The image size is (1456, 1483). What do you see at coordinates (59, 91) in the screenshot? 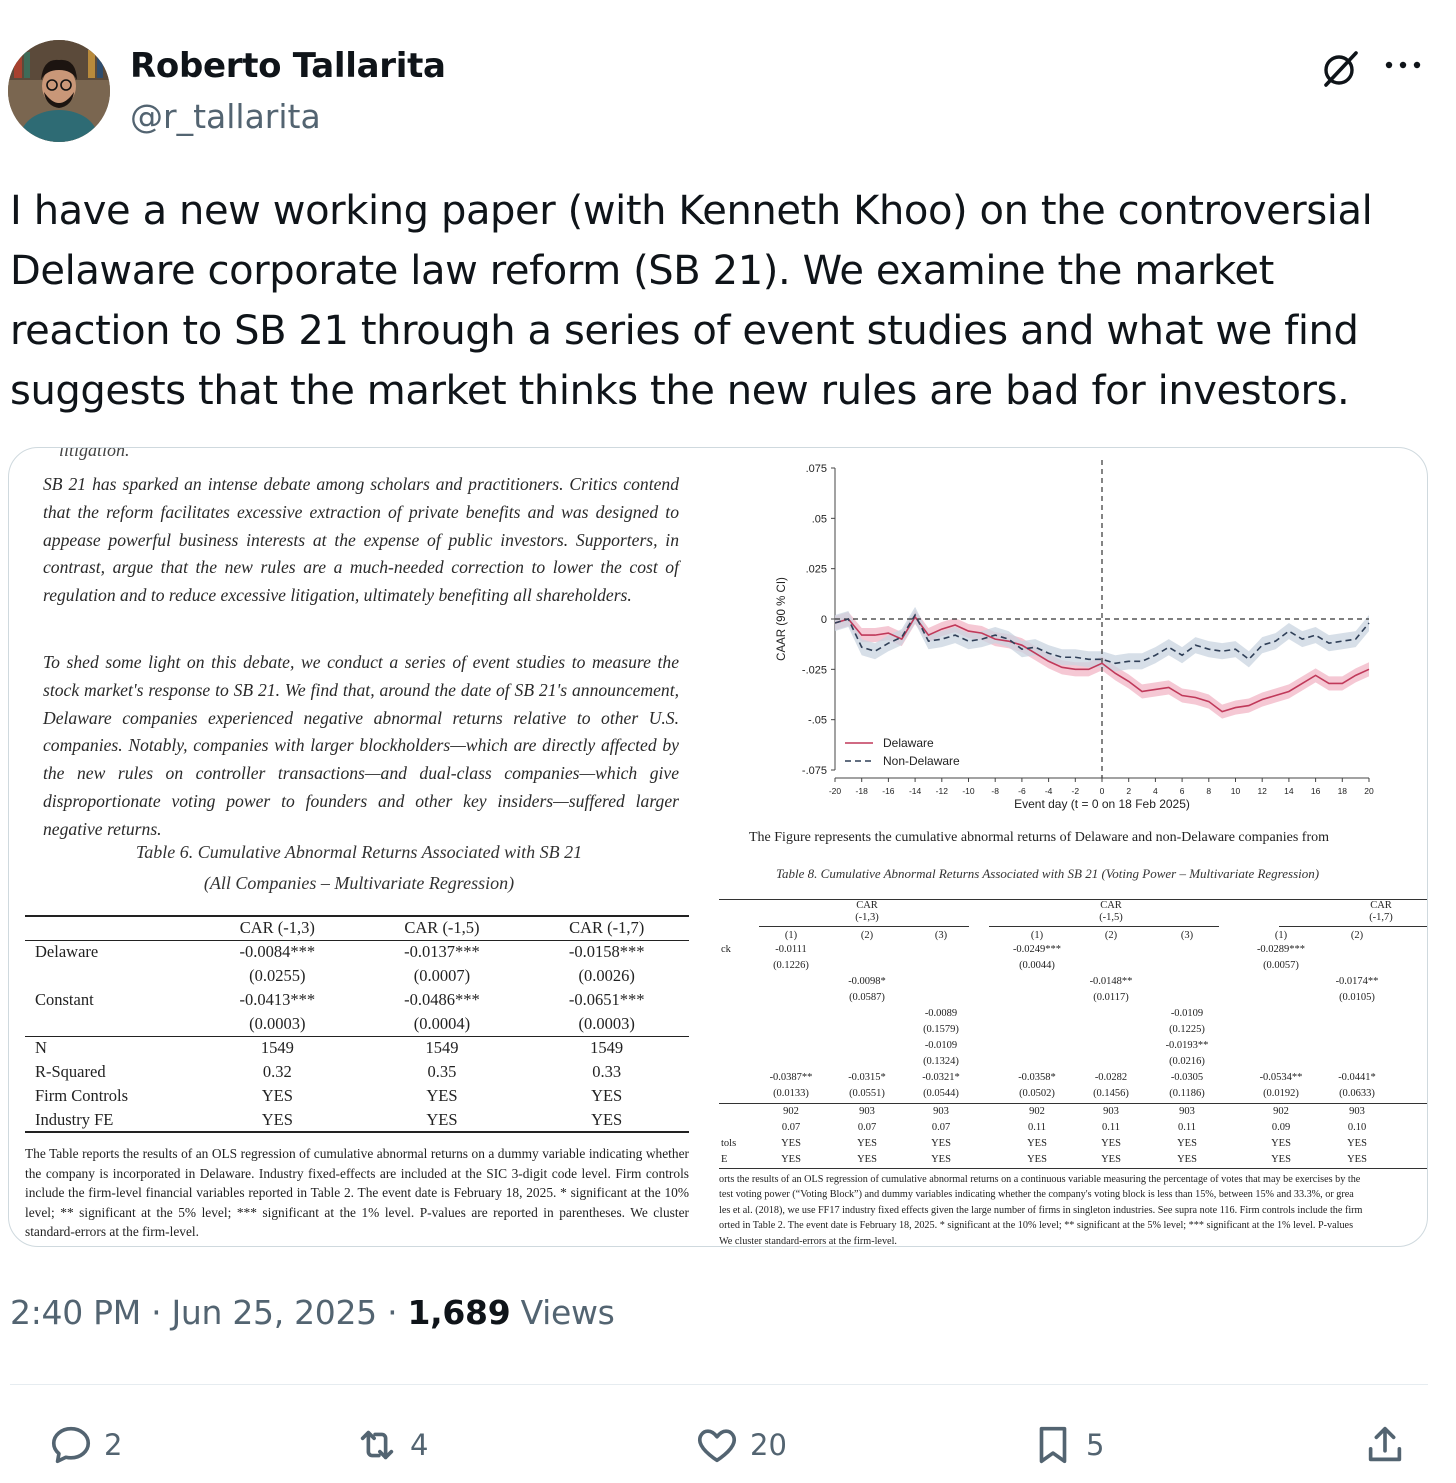
I see `author-avatar` at bounding box center [59, 91].